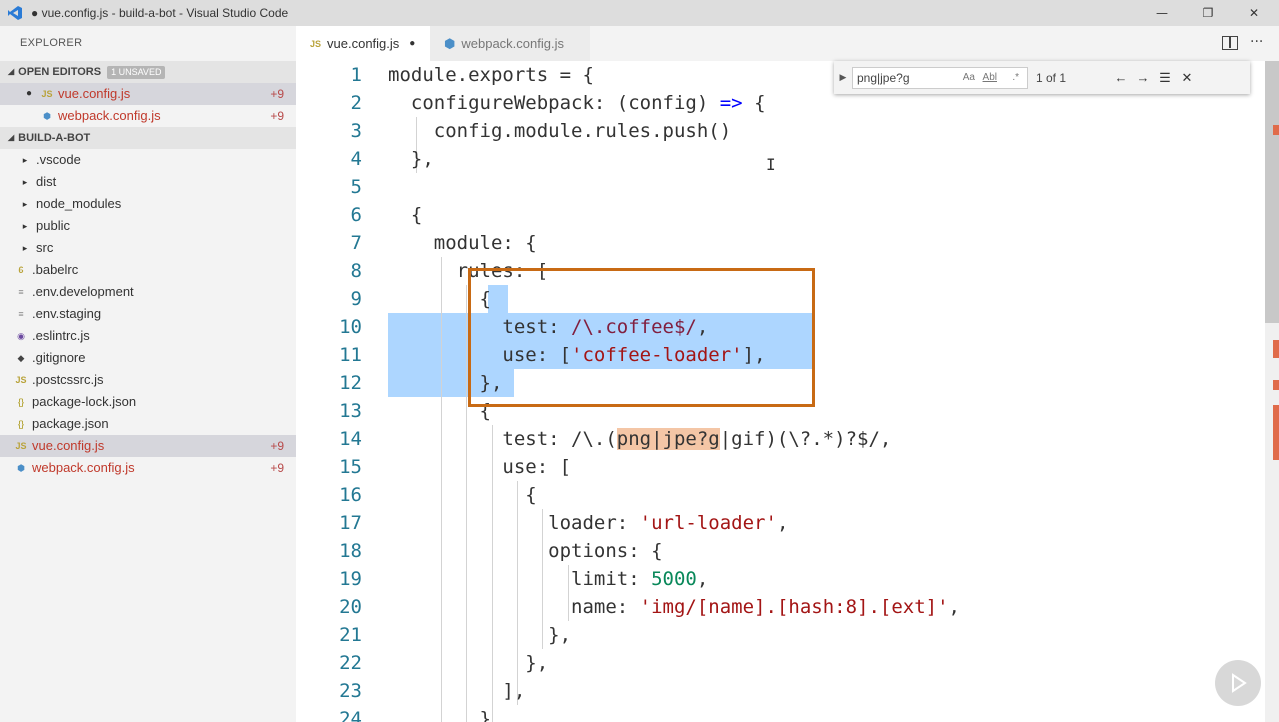  Describe the element at coordinates (1256, 42) in the screenshot. I see `more-actions-icon: ···` at that location.